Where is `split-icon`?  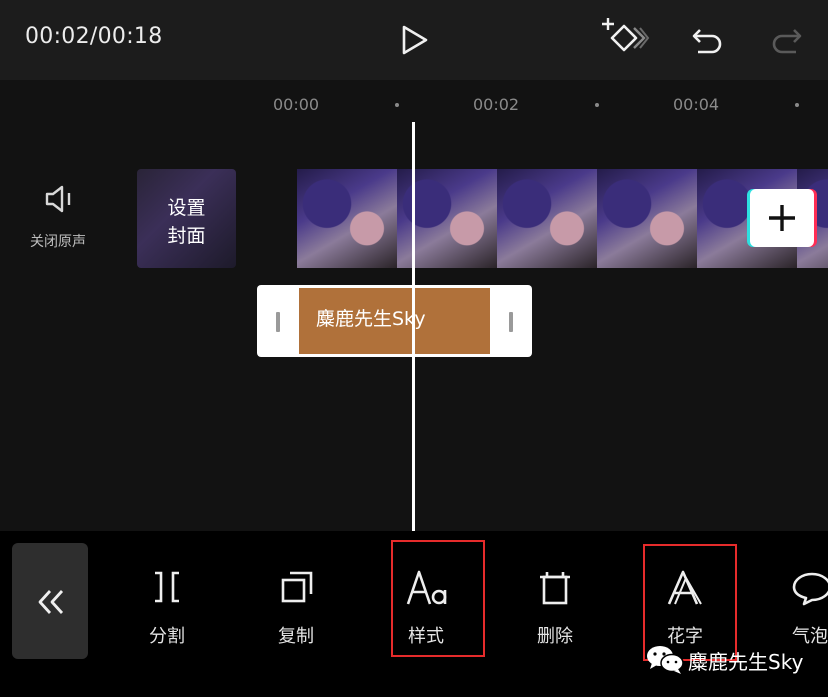 split-icon is located at coordinates (167, 587).